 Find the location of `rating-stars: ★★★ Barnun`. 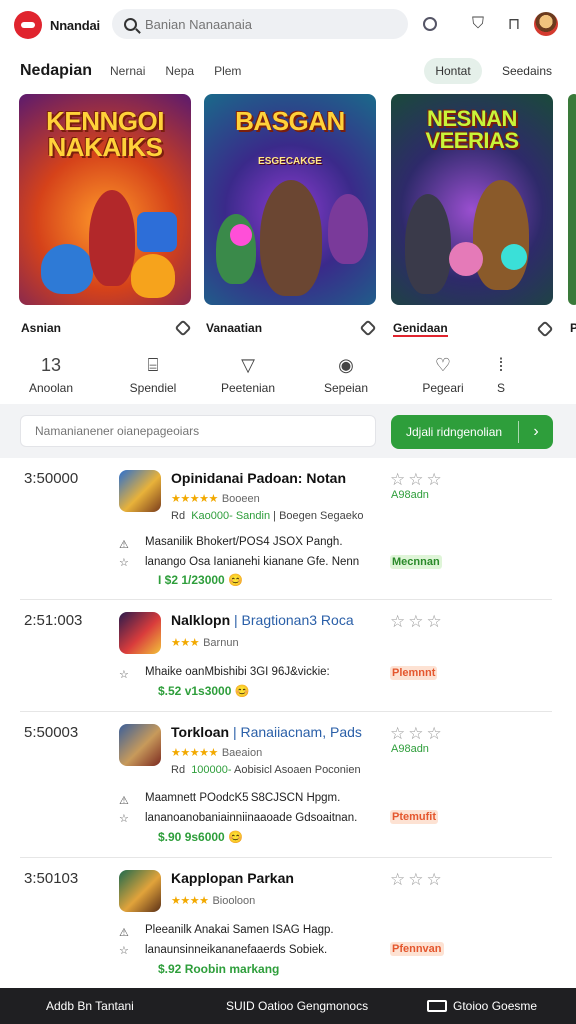

rating-stars: ★★★ Barnun is located at coordinates (205, 643).